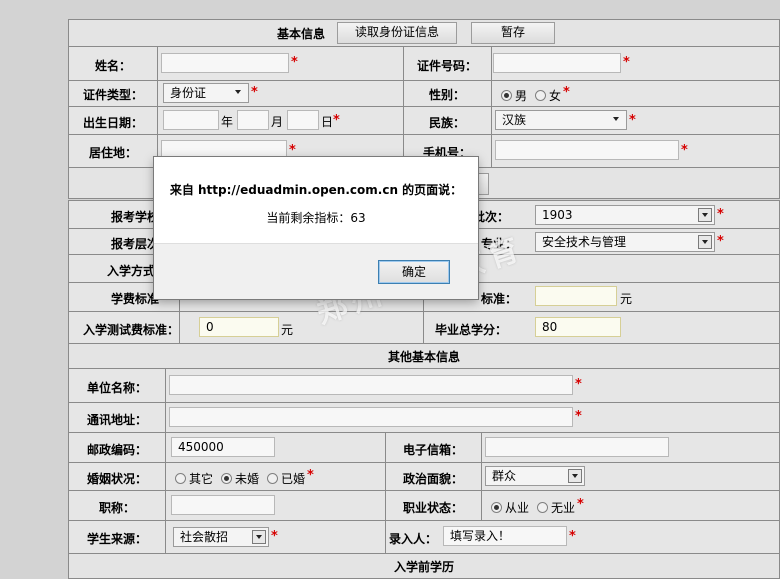 This screenshot has width=780, height=579. What do you see at coordinates (587, 150) in the screenshot?
I see `phone-input` at bounding box center [587, 150].